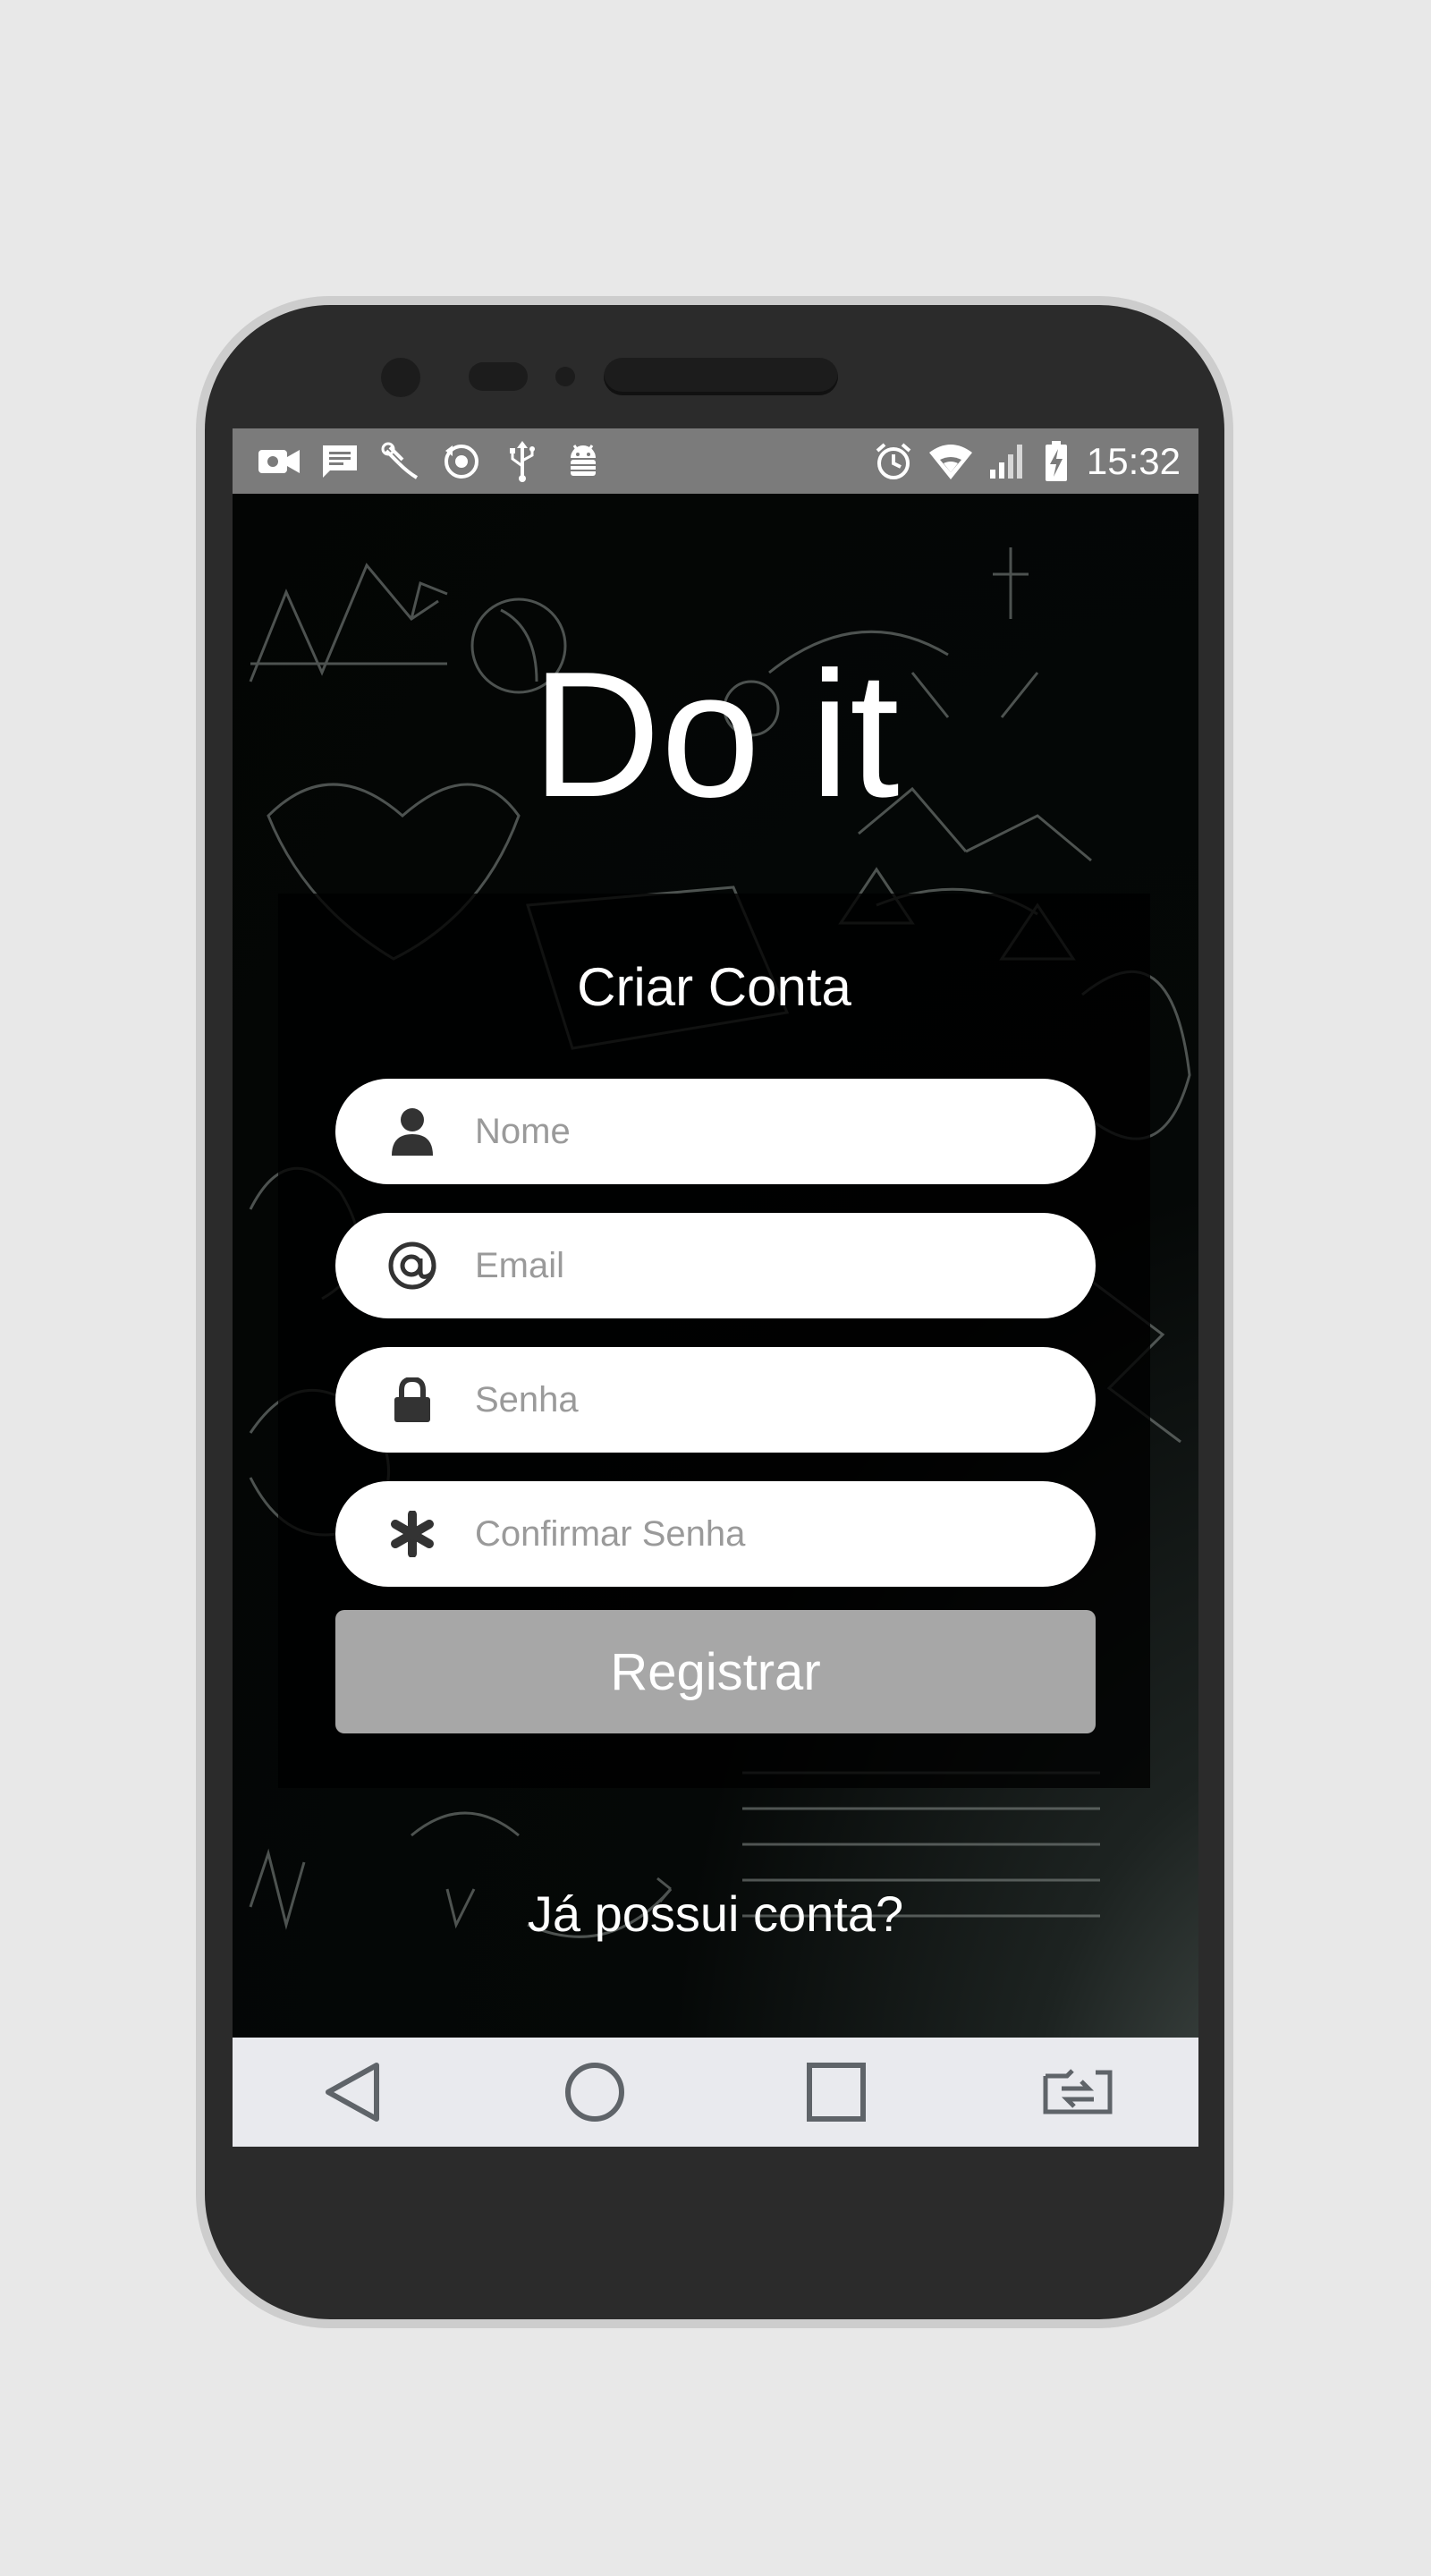  What do you see at coordinates (340, 461) in the screenshot?
I see `message-icon` at bounding box center [340, 461].